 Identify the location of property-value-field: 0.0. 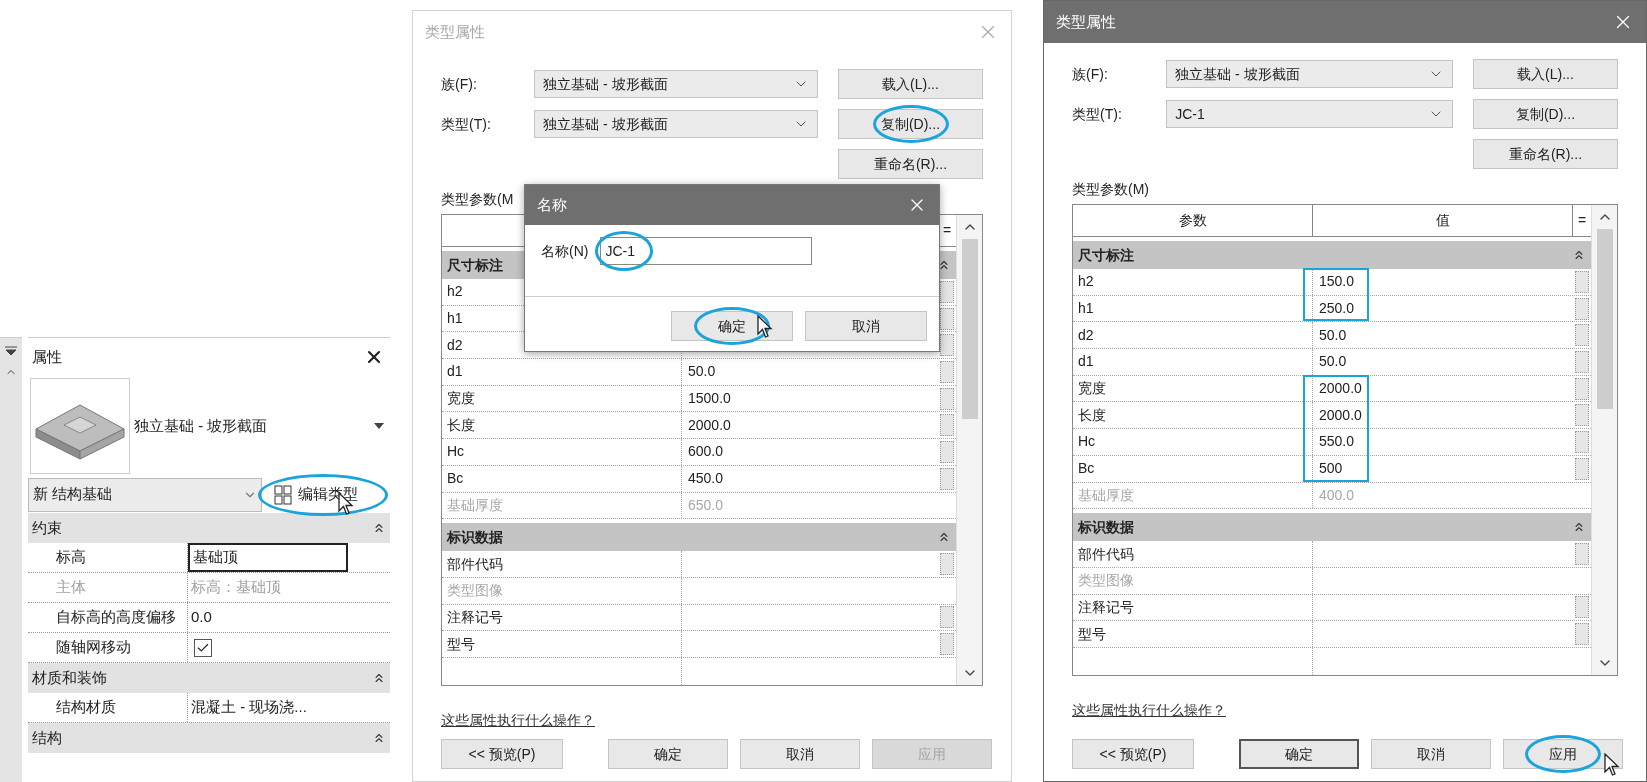
(268, 617).